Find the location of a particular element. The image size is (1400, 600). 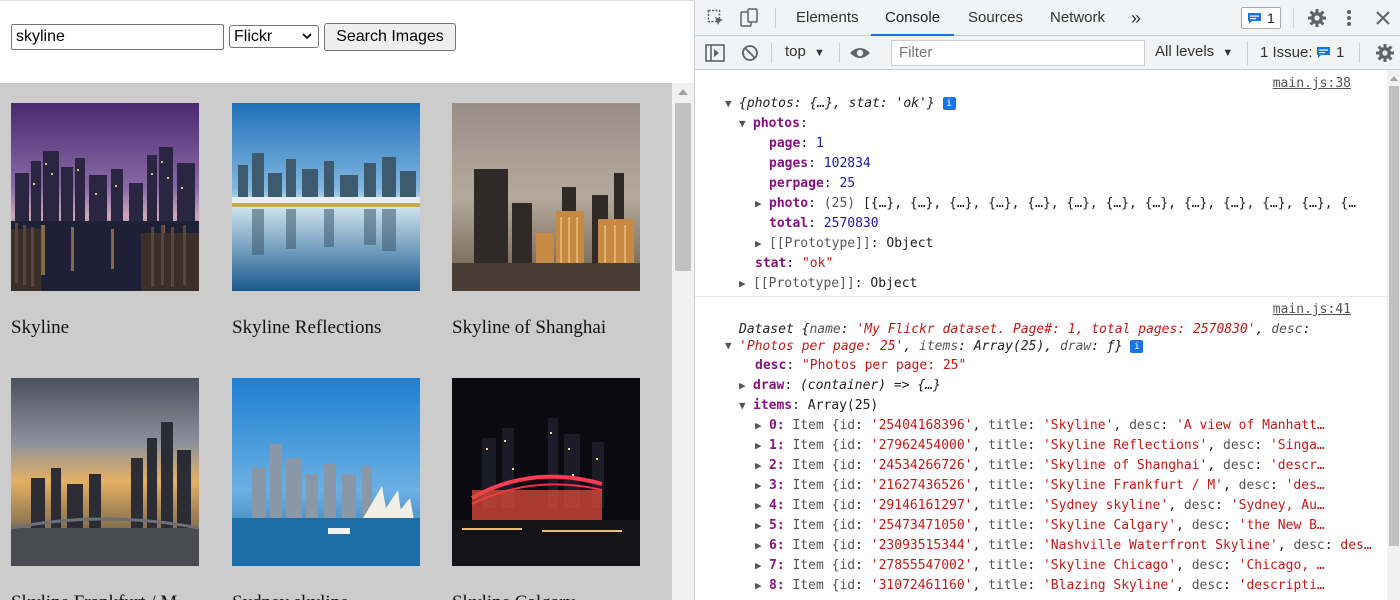

tree-row-draw: ▶ draw: (container) => {…} is located at coordinates (840, 386).